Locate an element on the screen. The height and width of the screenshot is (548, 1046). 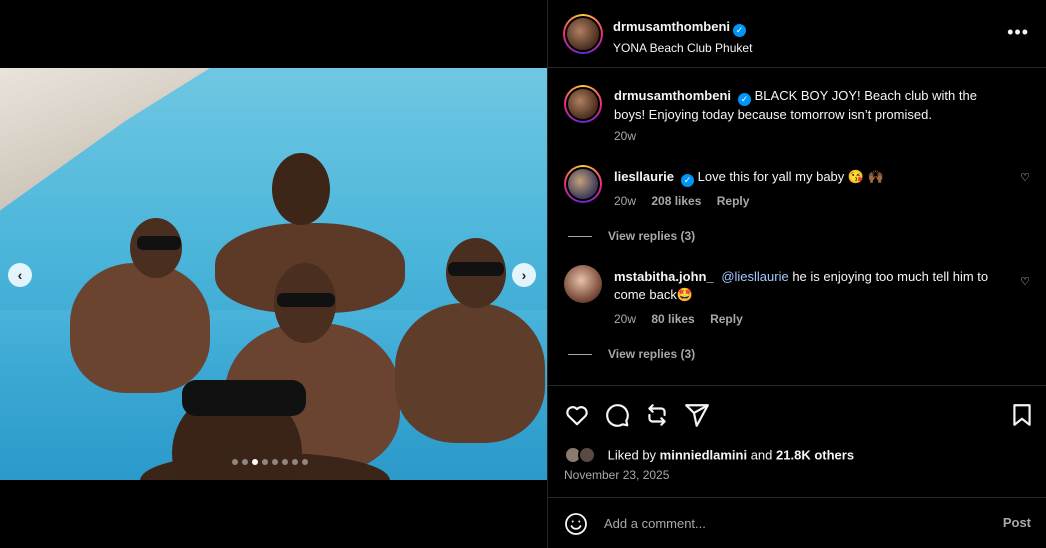
pool-deck is located at coordinates (105, 139).